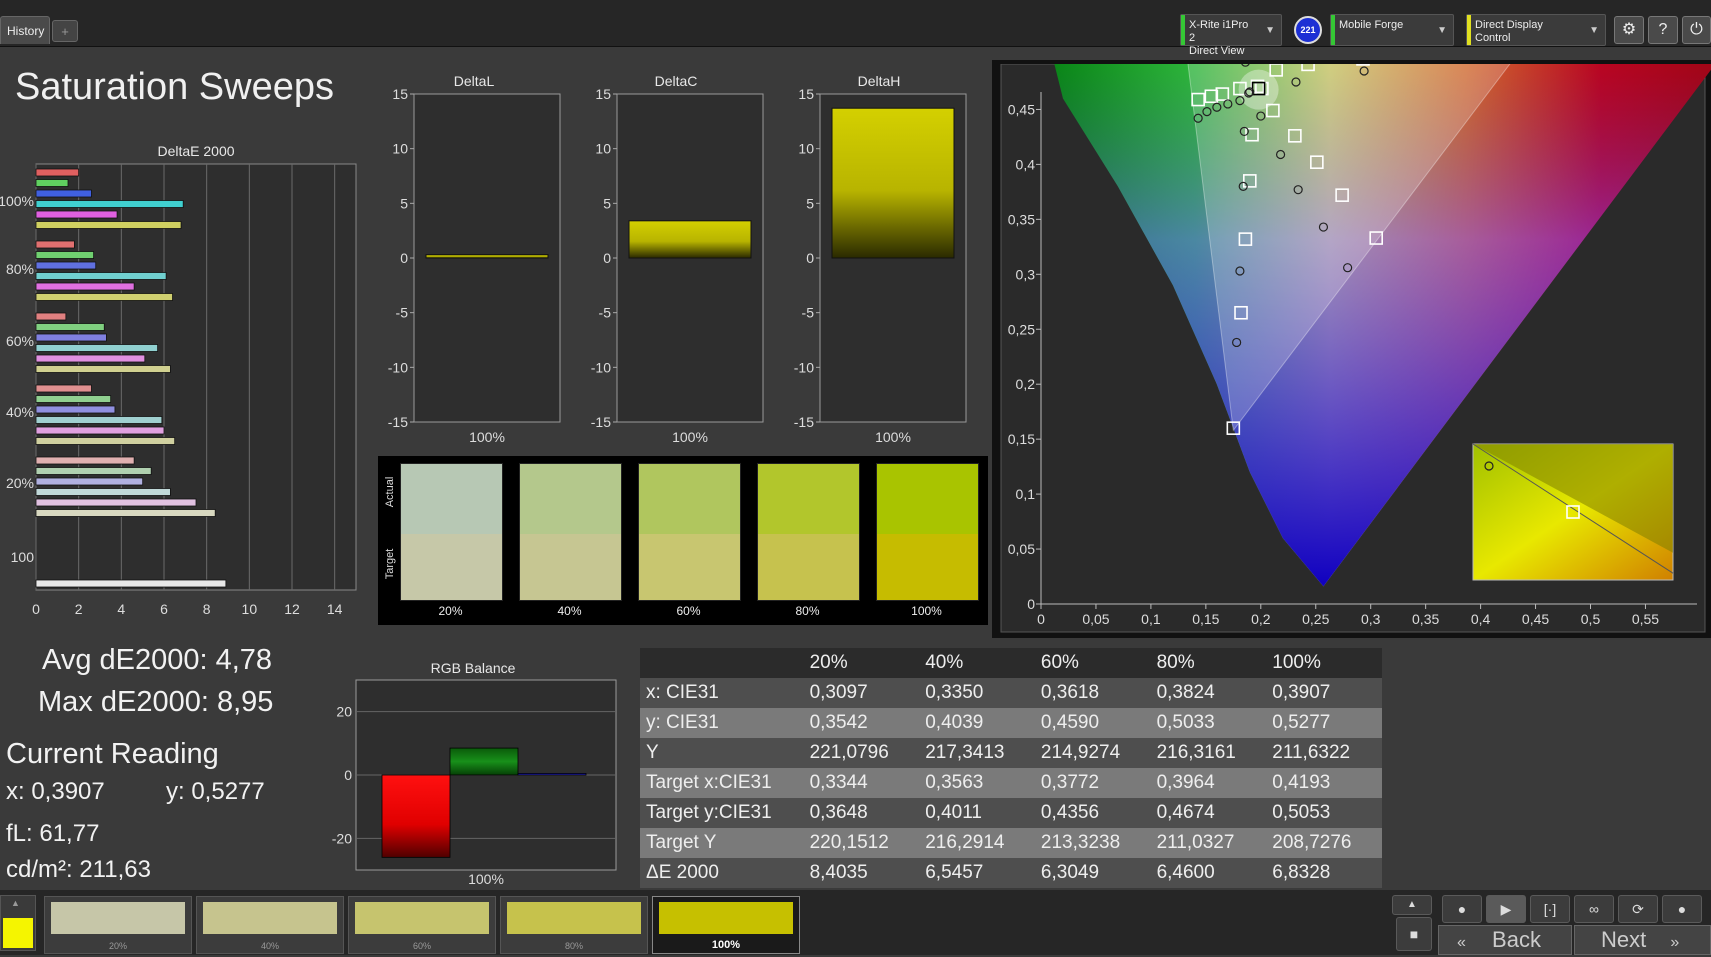 Image resolution: width=1711 pixels, height=957 pixels. I want to click on refresh-button: ⟳, so click(1638, 909).